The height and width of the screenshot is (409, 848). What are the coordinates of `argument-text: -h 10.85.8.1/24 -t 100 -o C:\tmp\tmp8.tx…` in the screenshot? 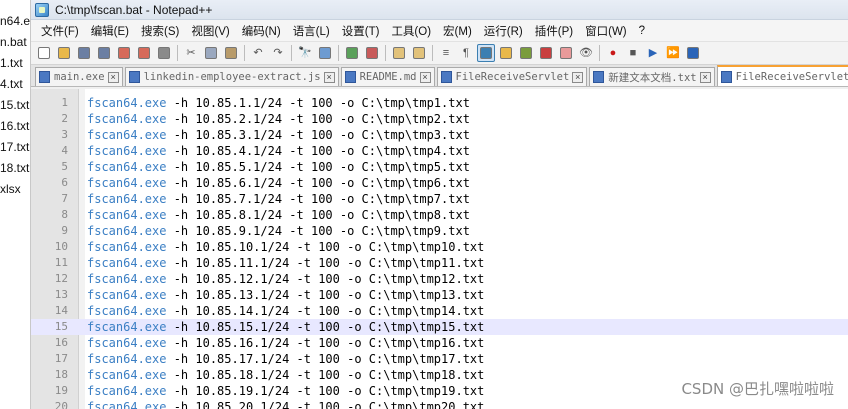 It's located at (318, 215).